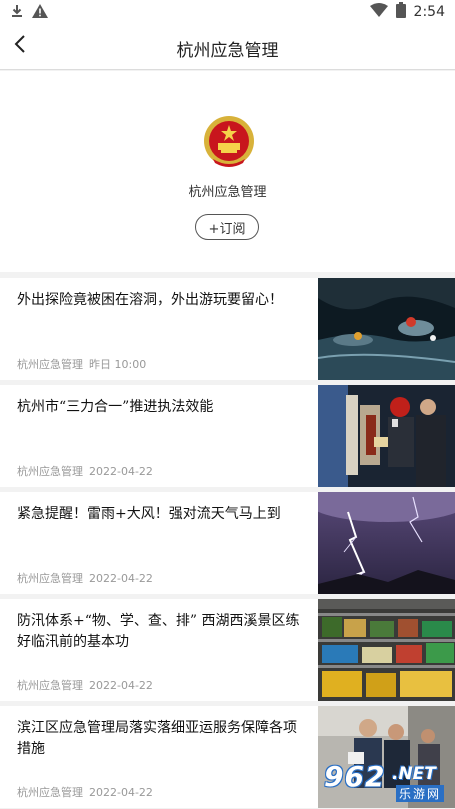 The image size is (455, 809). What do you see at coordinates (227, 192) in the screenshot?
I see `account-name: 杭州应急管理` at bounding box center [227, 192].